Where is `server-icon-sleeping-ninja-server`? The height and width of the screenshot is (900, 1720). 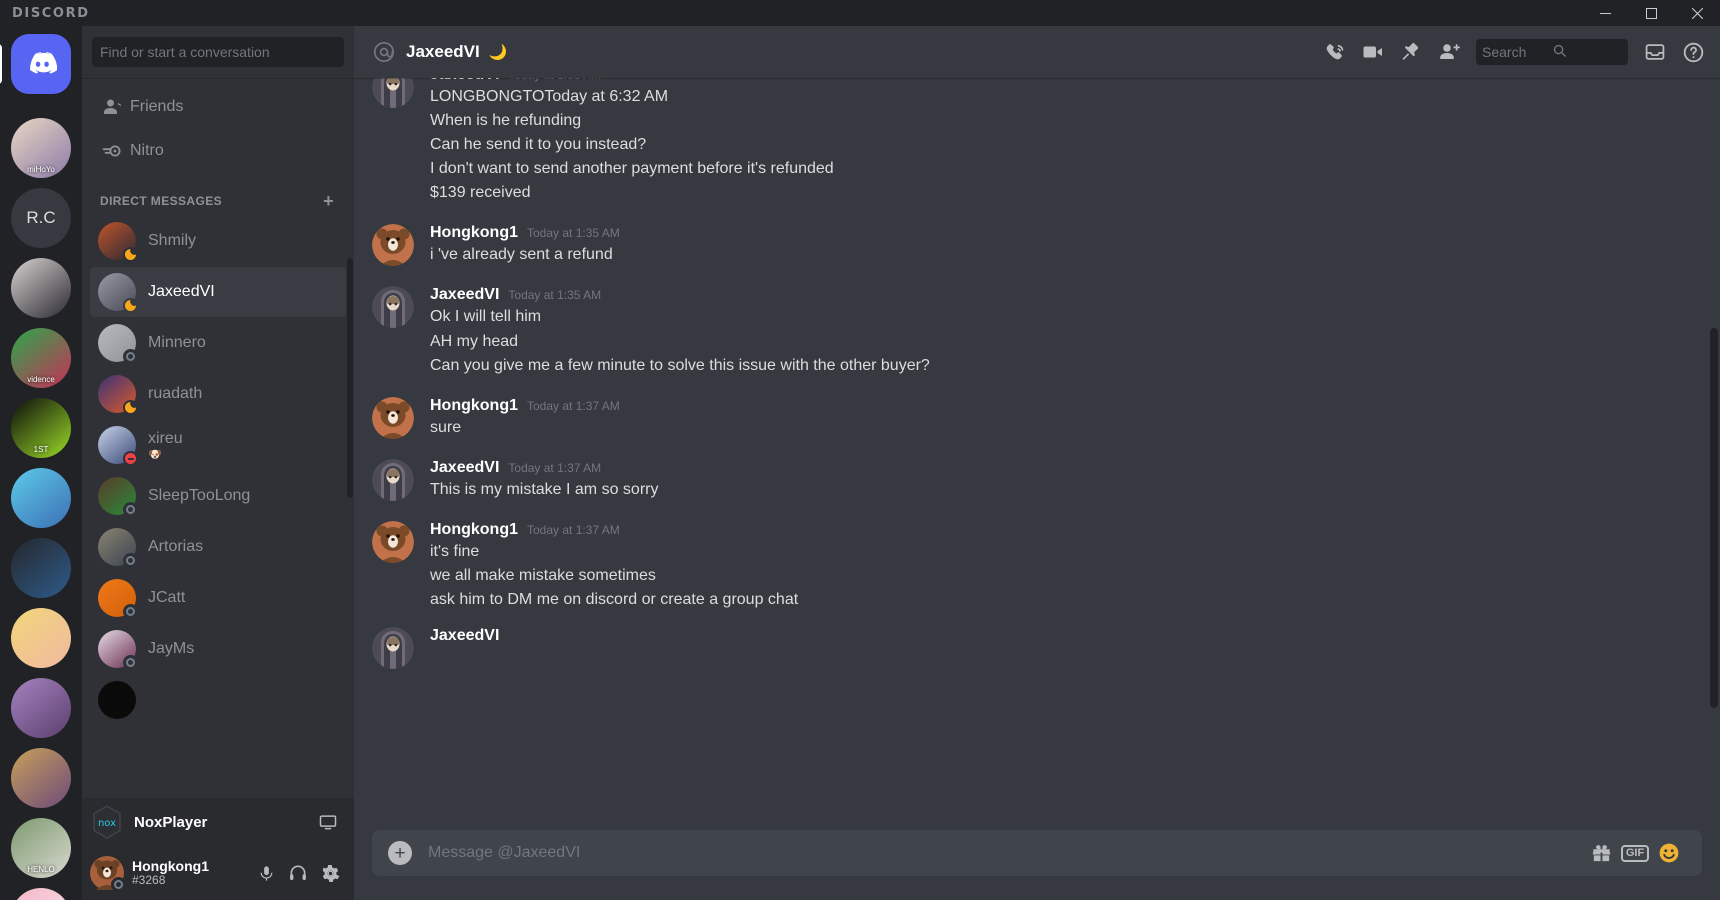
server-icon-sleeping-ninja-server is located at coordinates (41, 498).